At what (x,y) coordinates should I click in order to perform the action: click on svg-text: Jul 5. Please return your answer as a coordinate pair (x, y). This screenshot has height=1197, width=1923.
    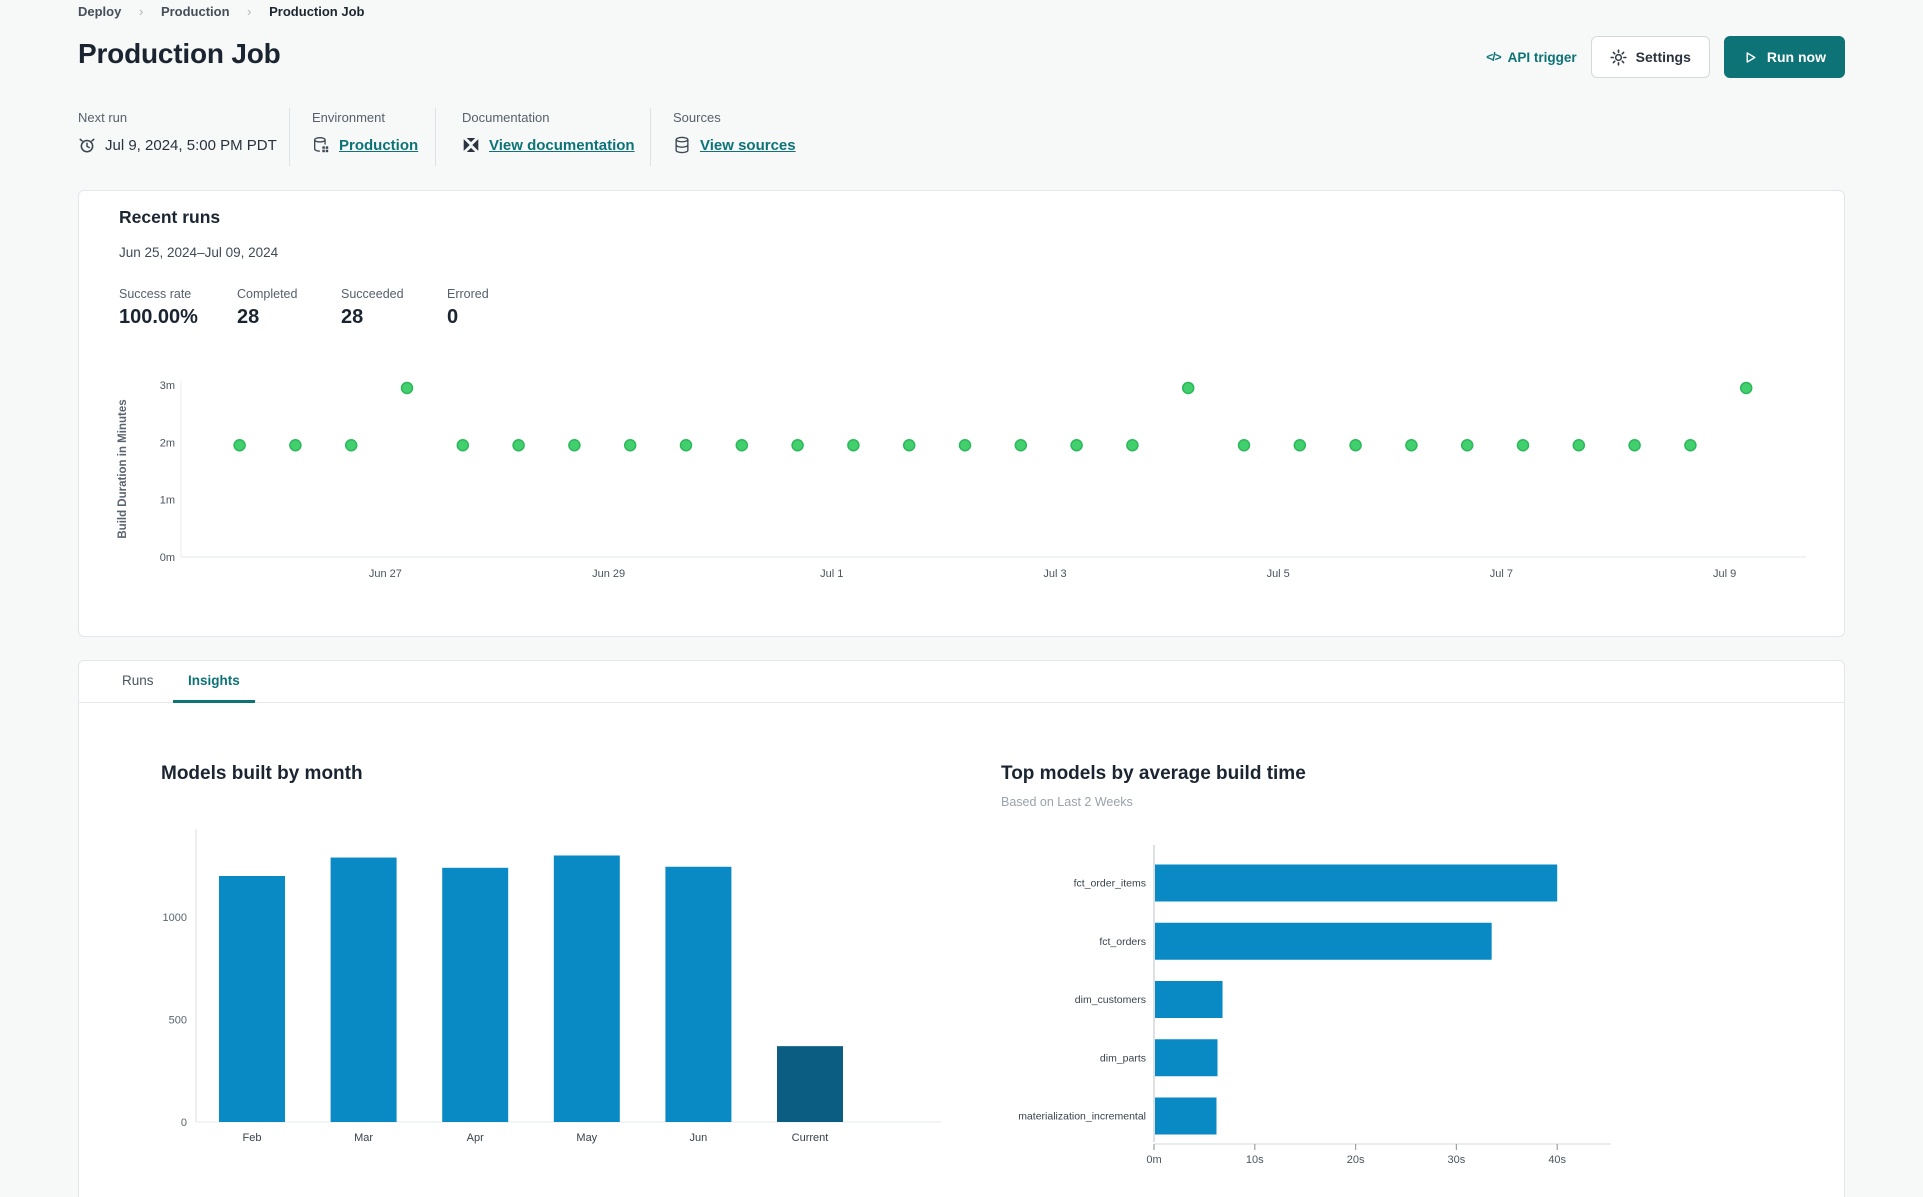
    Looking at the image, I should click on (1278, 574).